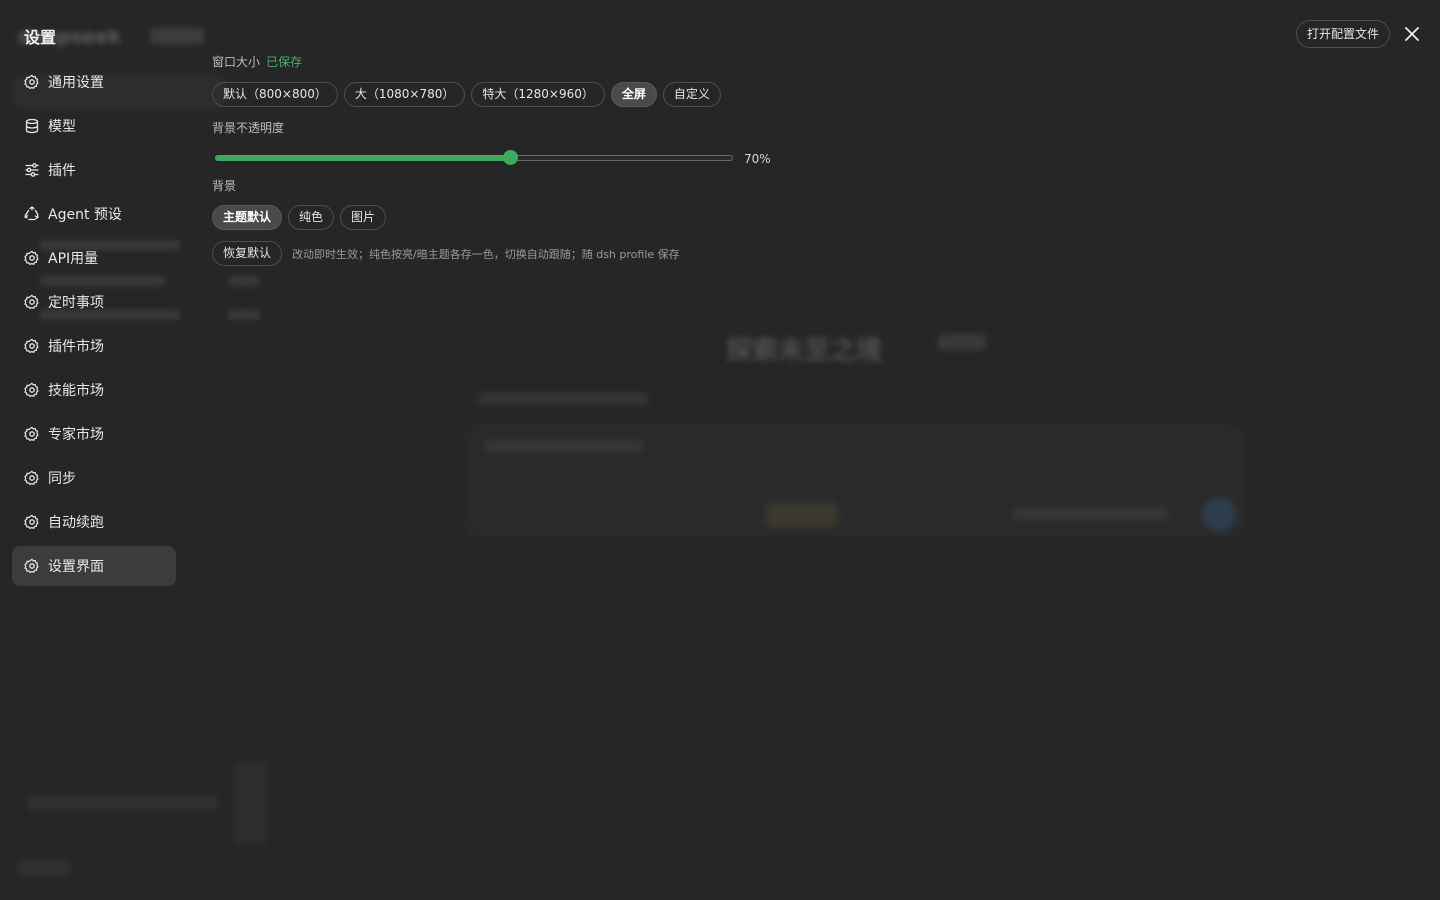 The width and height of the screenshot is (1440, 900). I want to click on background-badge, so click(177, 36).